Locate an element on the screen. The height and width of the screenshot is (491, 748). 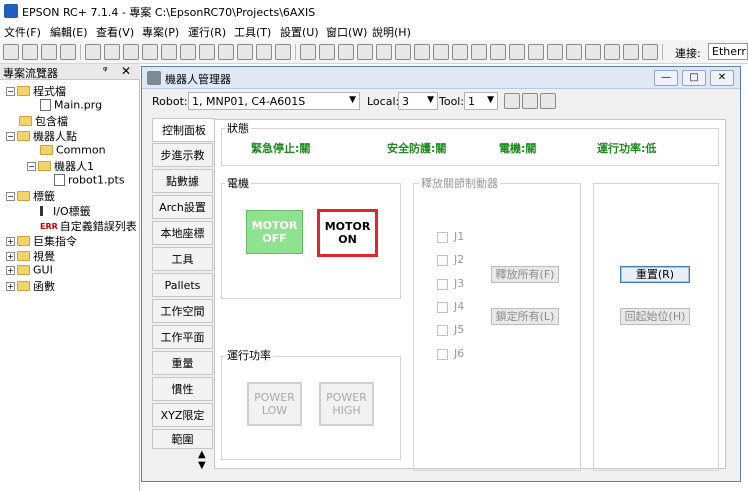
motor-on-button: MOTOR ON is located at coordinates (347, 233).